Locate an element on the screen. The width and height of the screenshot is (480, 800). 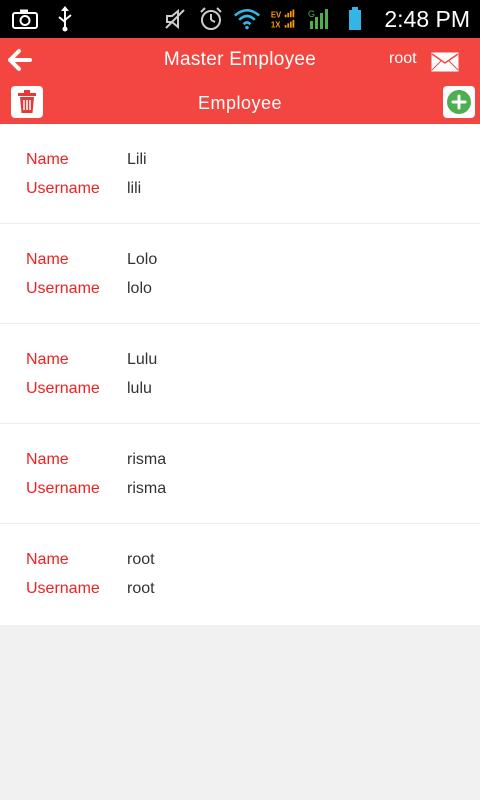
name-value: Lili is located at coordinates (137, 159).